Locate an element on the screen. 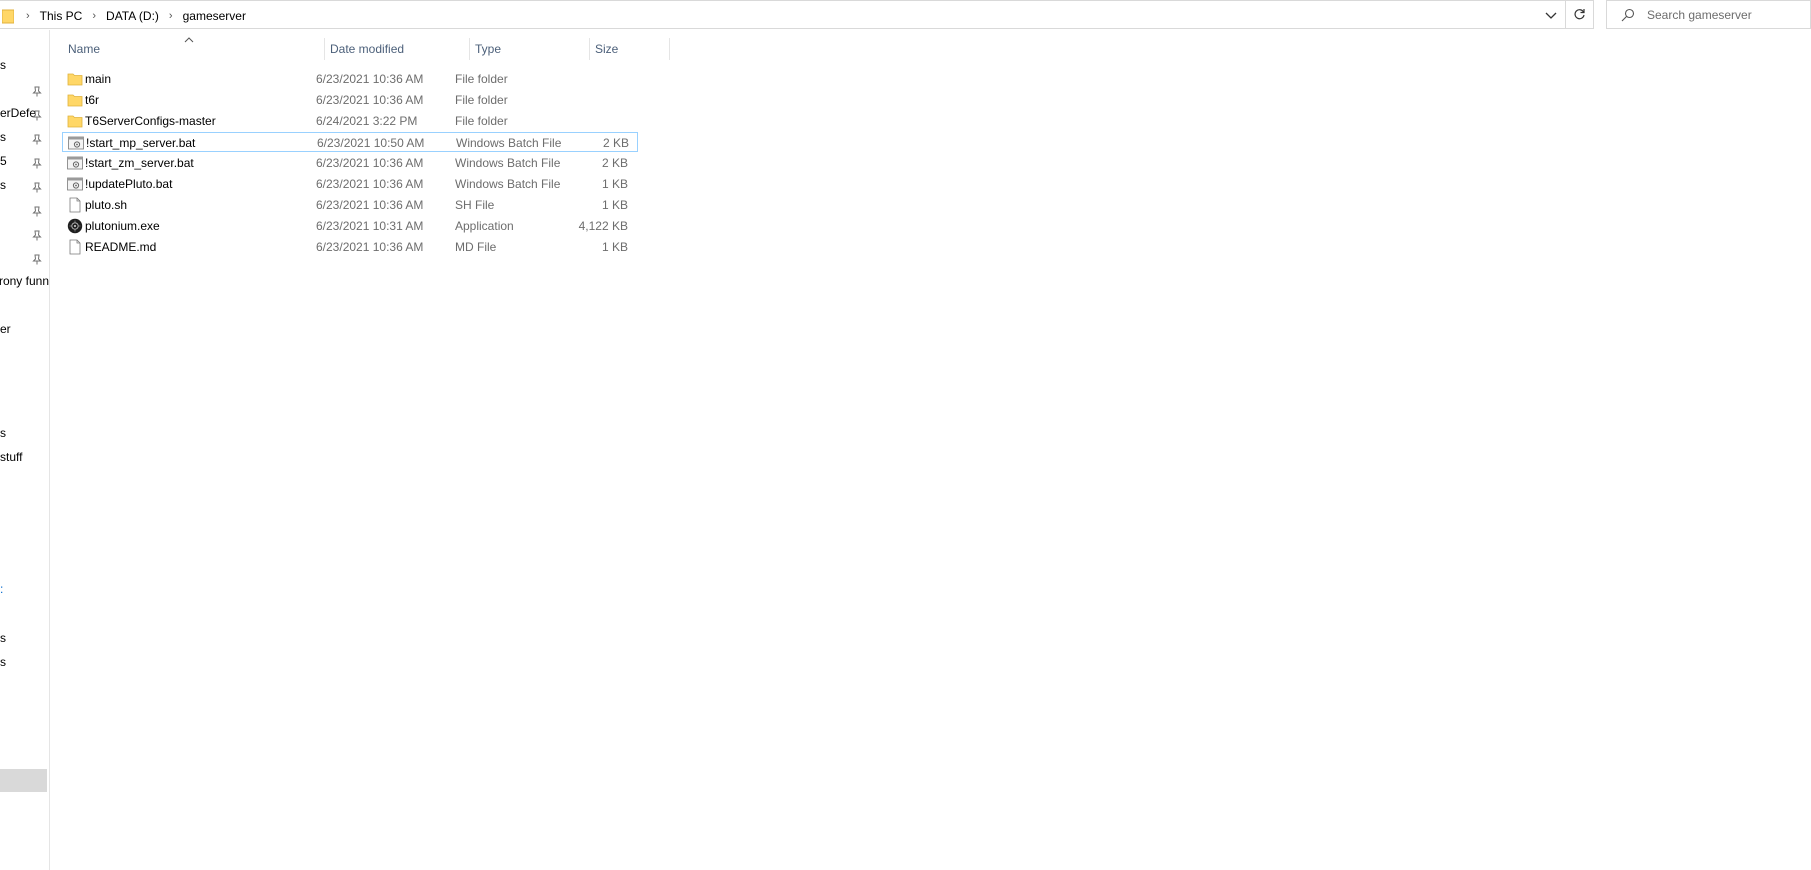  file-type: SH File is located at coordinates (475, 205).